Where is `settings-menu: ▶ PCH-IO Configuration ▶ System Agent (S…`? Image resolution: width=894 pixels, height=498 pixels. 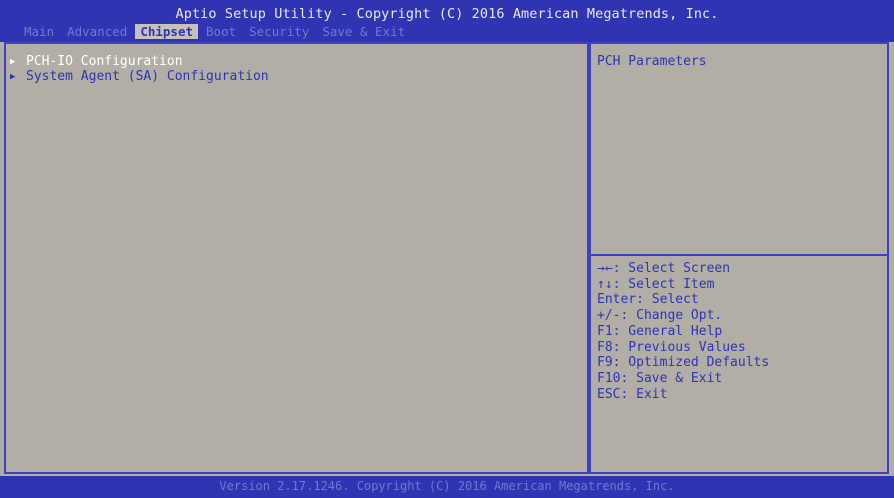
settings-menu: ▶ PCH-IO Configuration ▶ System Agent (S… is located at coordinates (139, 69).